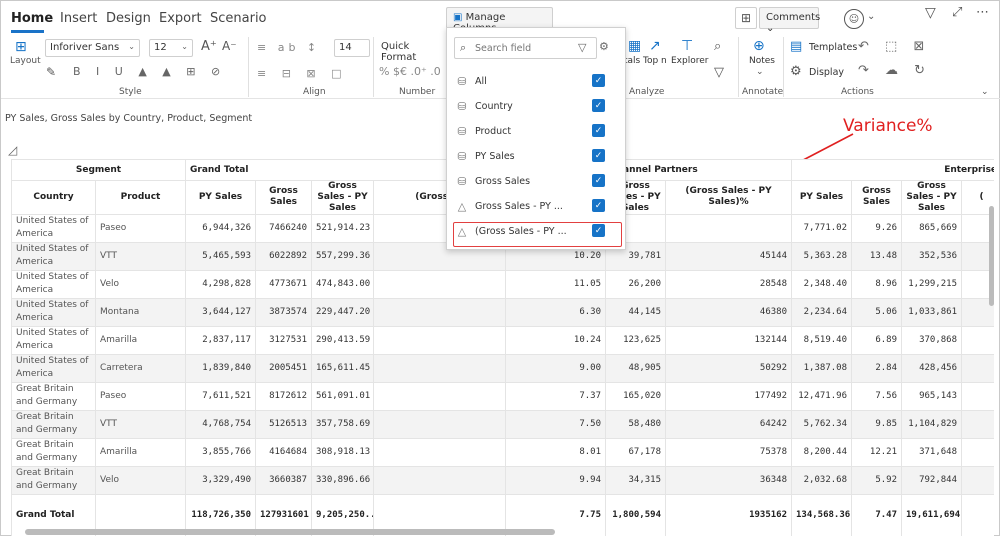 The height and width of the screenshot is (536, 1000). Describe the element at coordinates (931, 312) in the screenshot. I see `value-cell: 1,033,861` at that location.